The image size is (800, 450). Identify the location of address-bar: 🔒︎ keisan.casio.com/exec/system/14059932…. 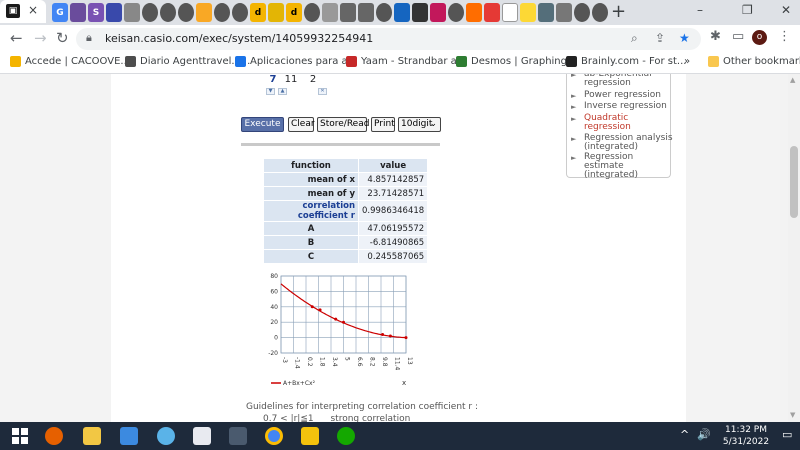
(388, 39).